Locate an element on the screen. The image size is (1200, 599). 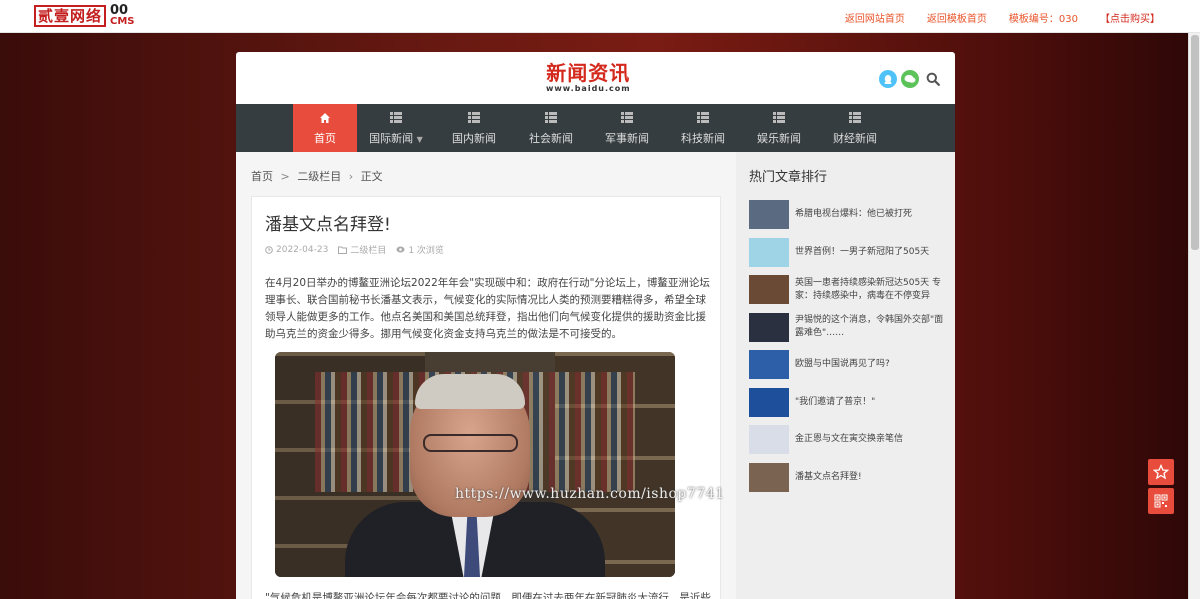
list-item: 金正恩与文在寅交换亲笔信 is located at coordinates (849, 440).